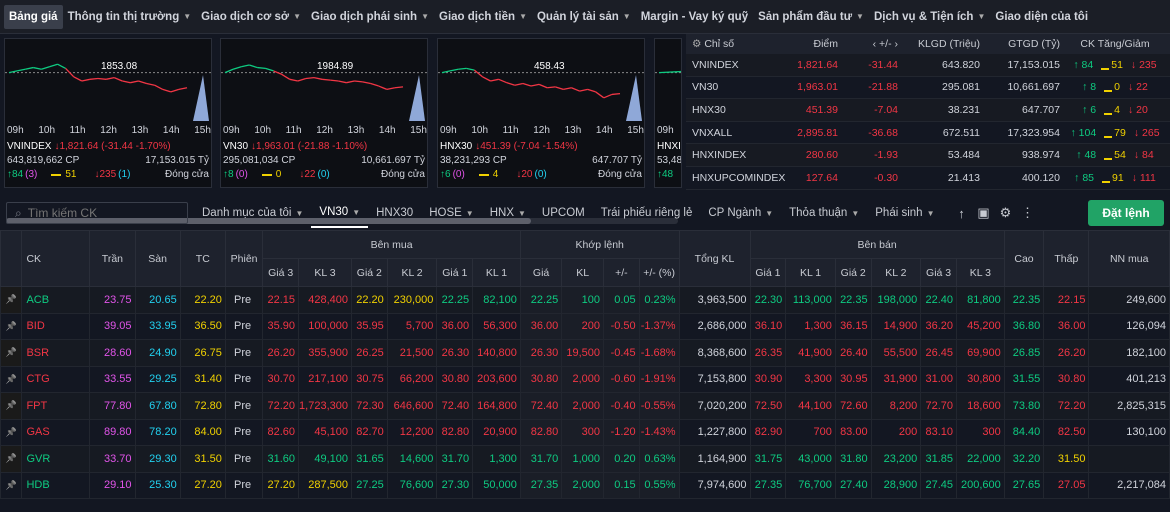  What do you see at coordinates (56, 300) in the screenshot?
I see `symbol: ACB` at bounding box center [56, 300].